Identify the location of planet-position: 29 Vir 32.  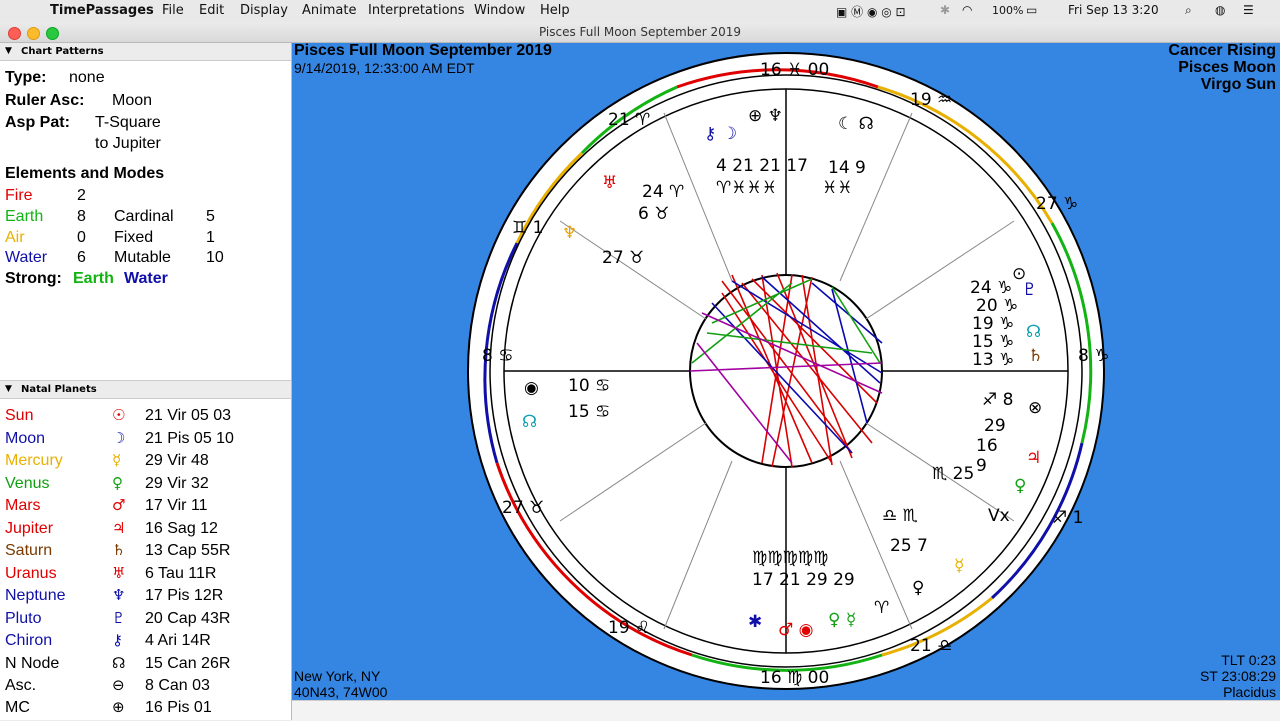
(177, 483).